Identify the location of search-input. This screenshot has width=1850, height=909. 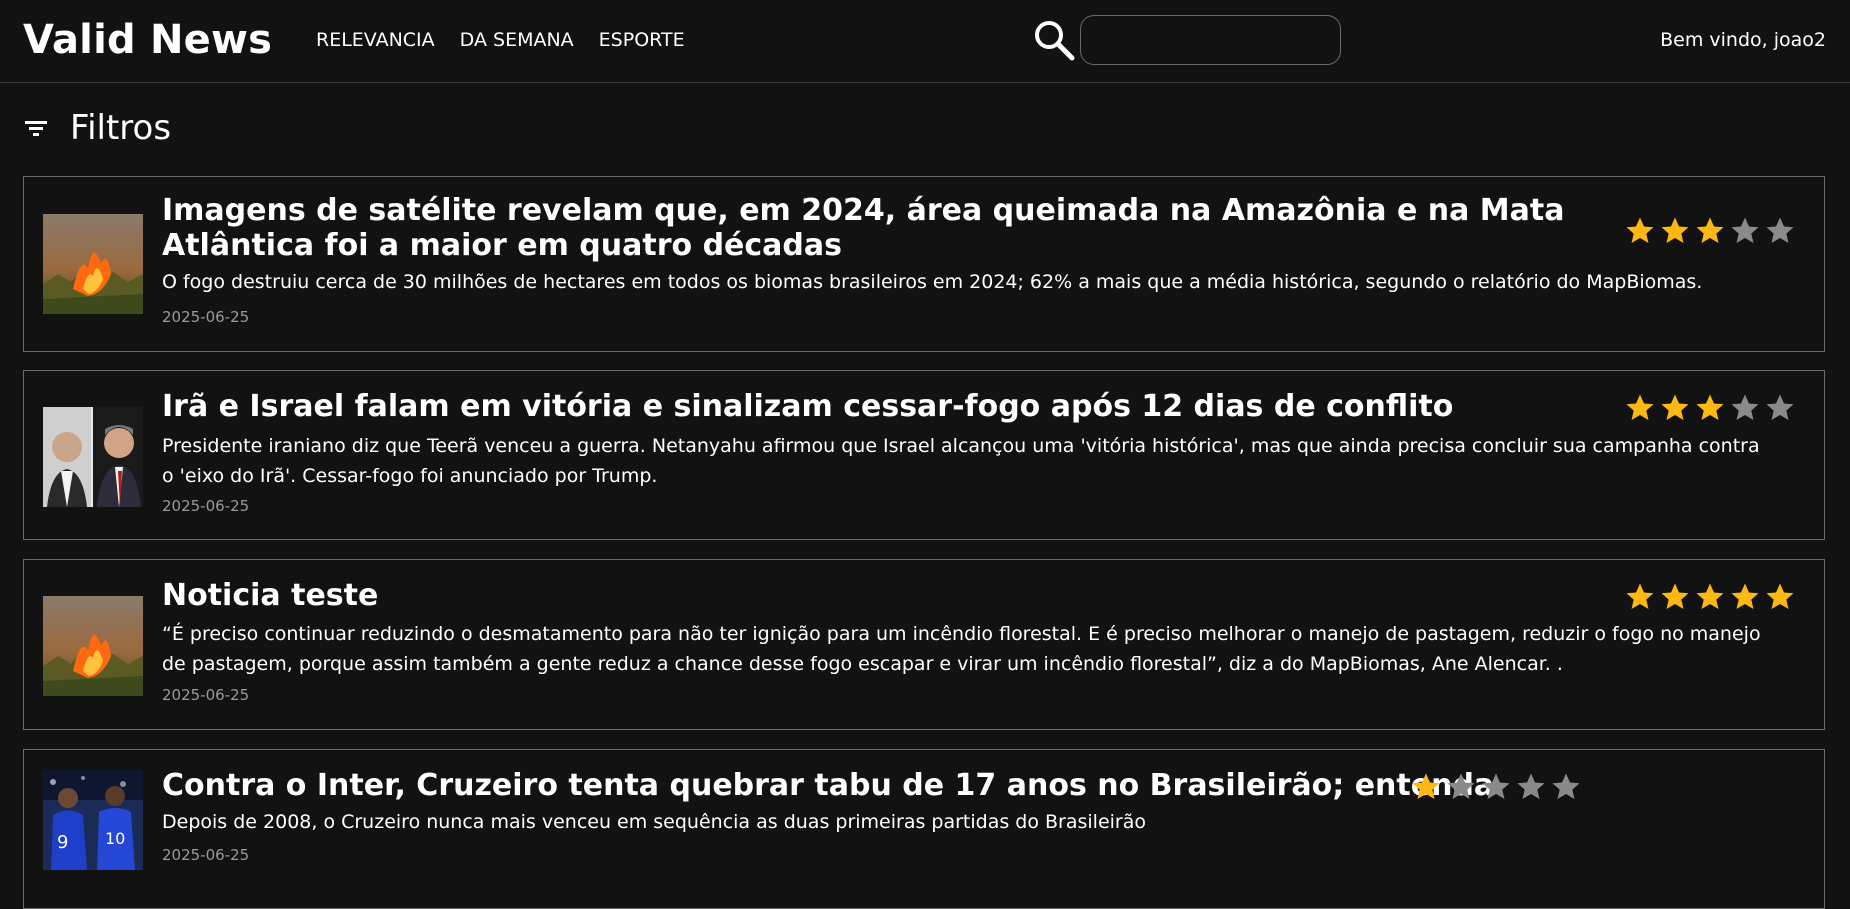
(1210, 40).